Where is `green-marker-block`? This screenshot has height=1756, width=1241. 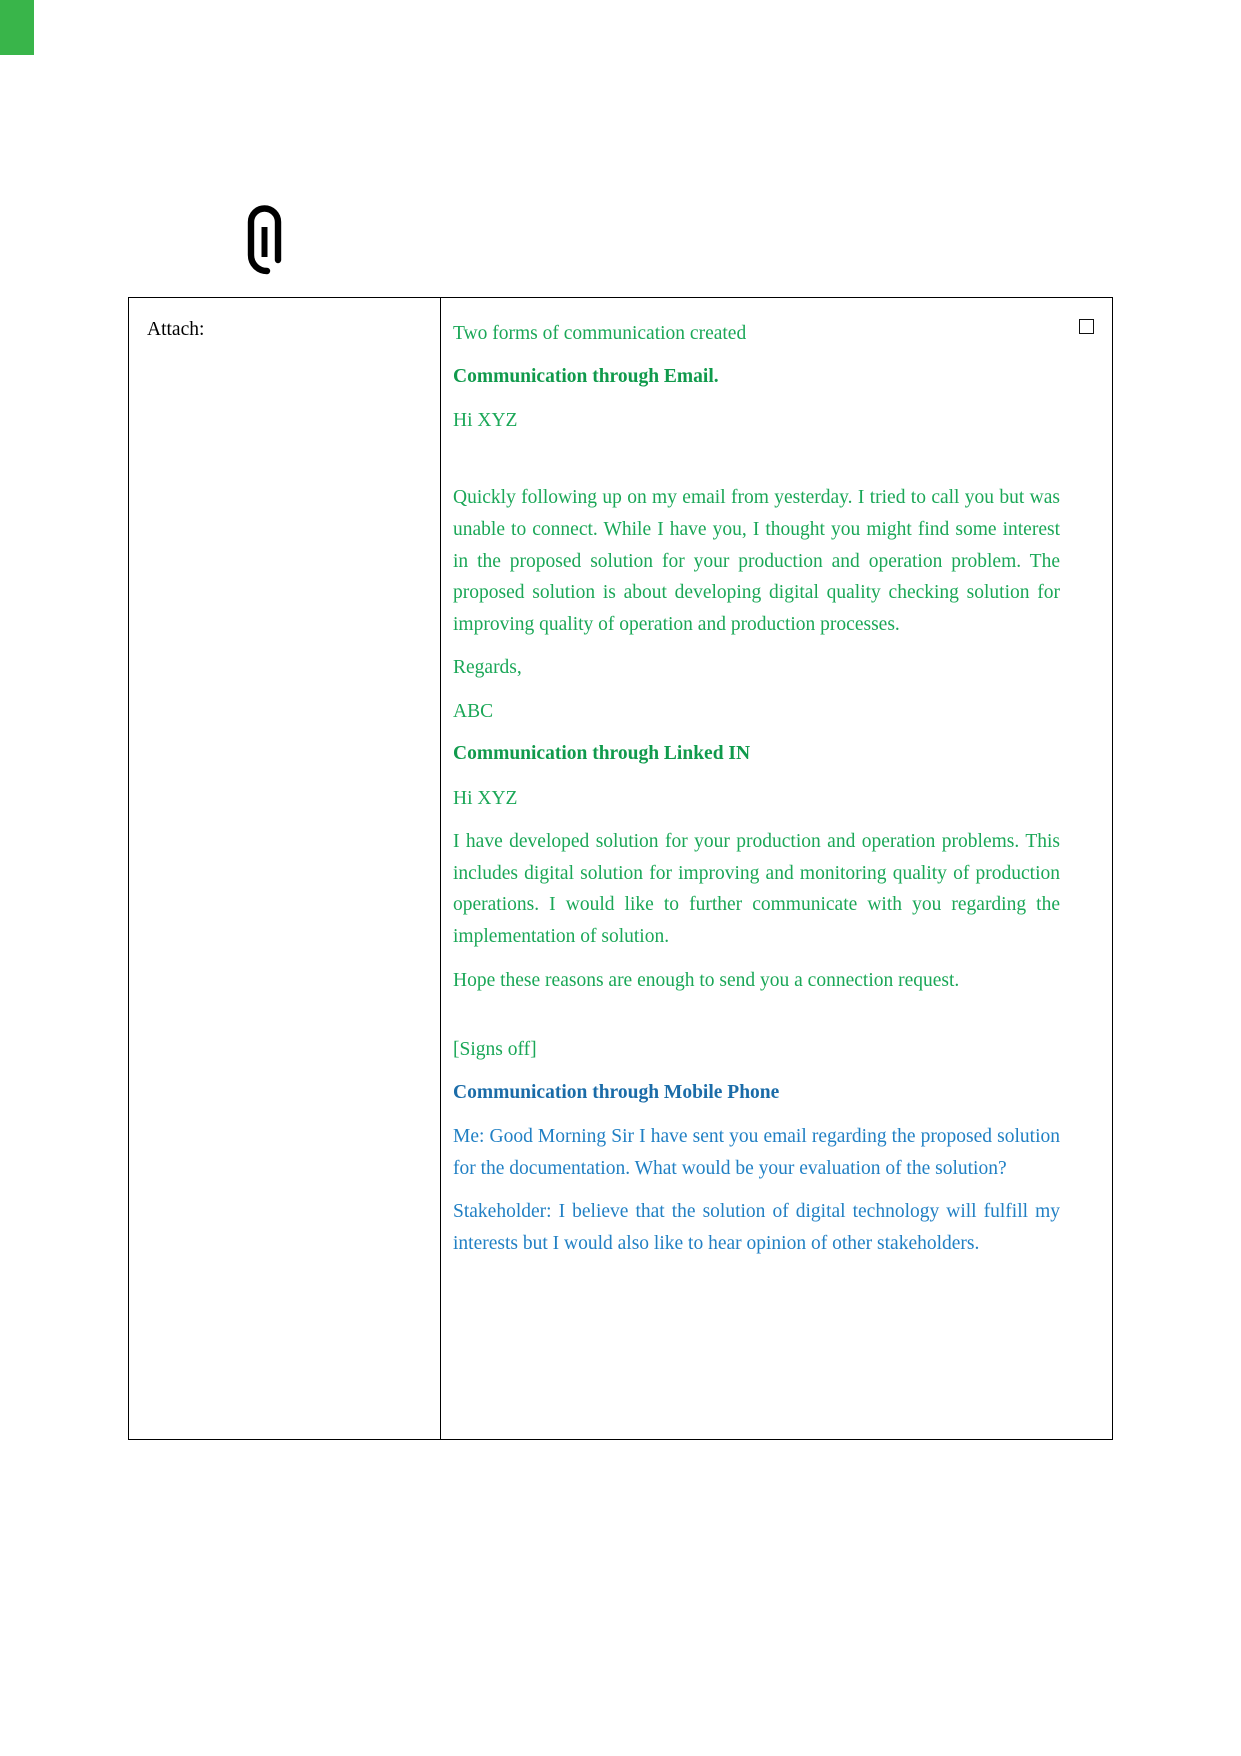 green-marker-block is located at coordinates (17, 27).